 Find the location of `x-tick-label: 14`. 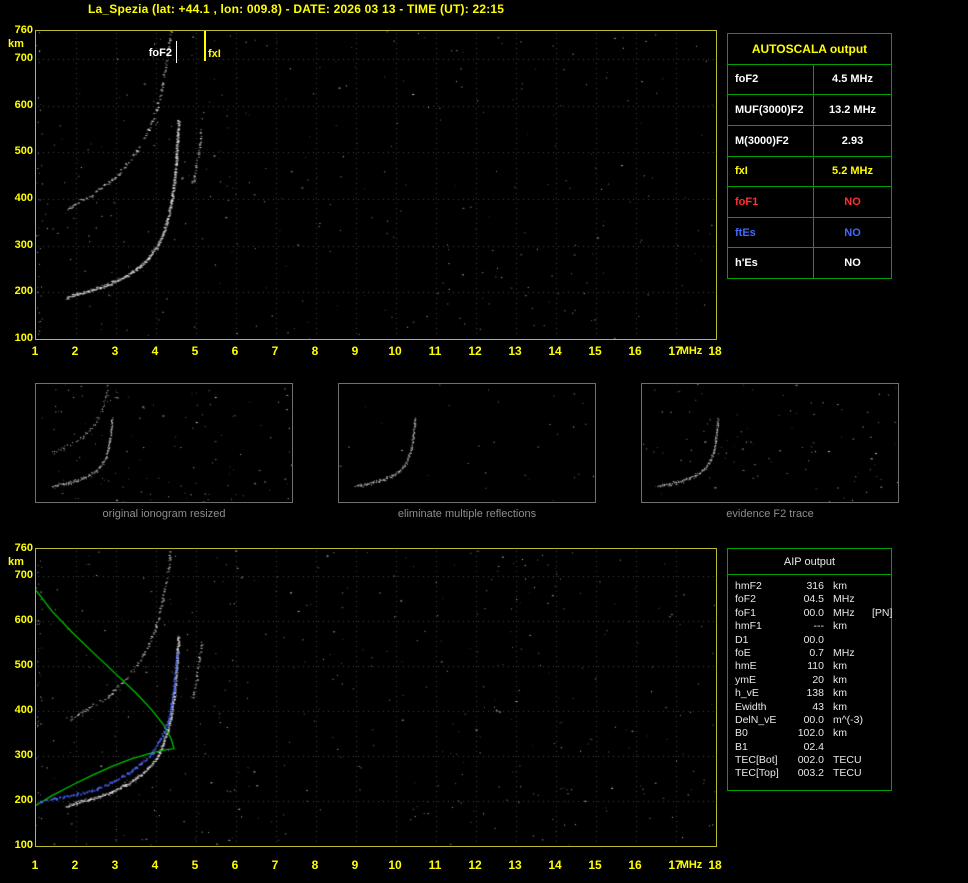

x-tick-label: 14 is located at coordinates (555, 865).